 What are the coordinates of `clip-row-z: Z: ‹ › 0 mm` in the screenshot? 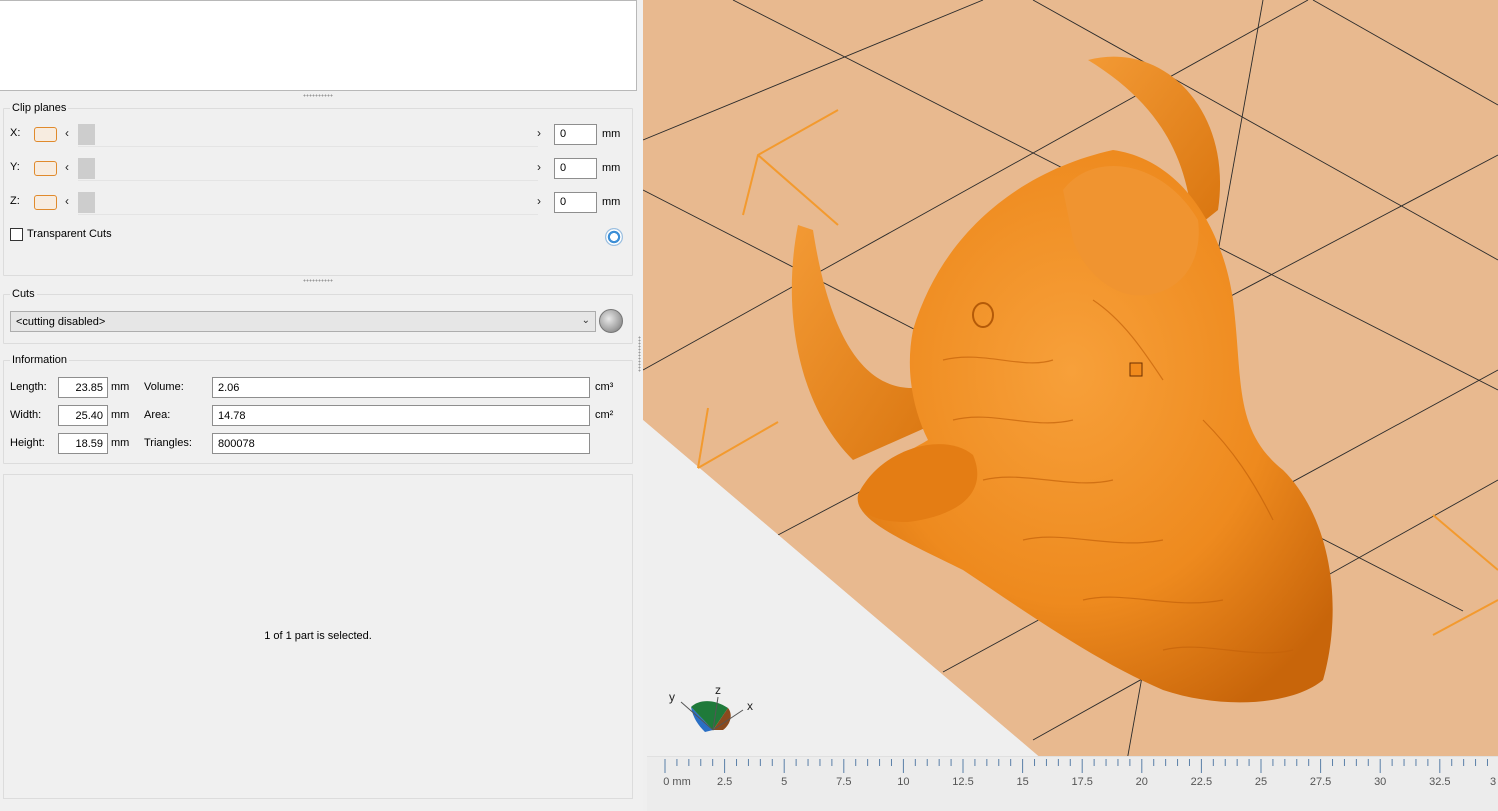 It's located at (319, 203).